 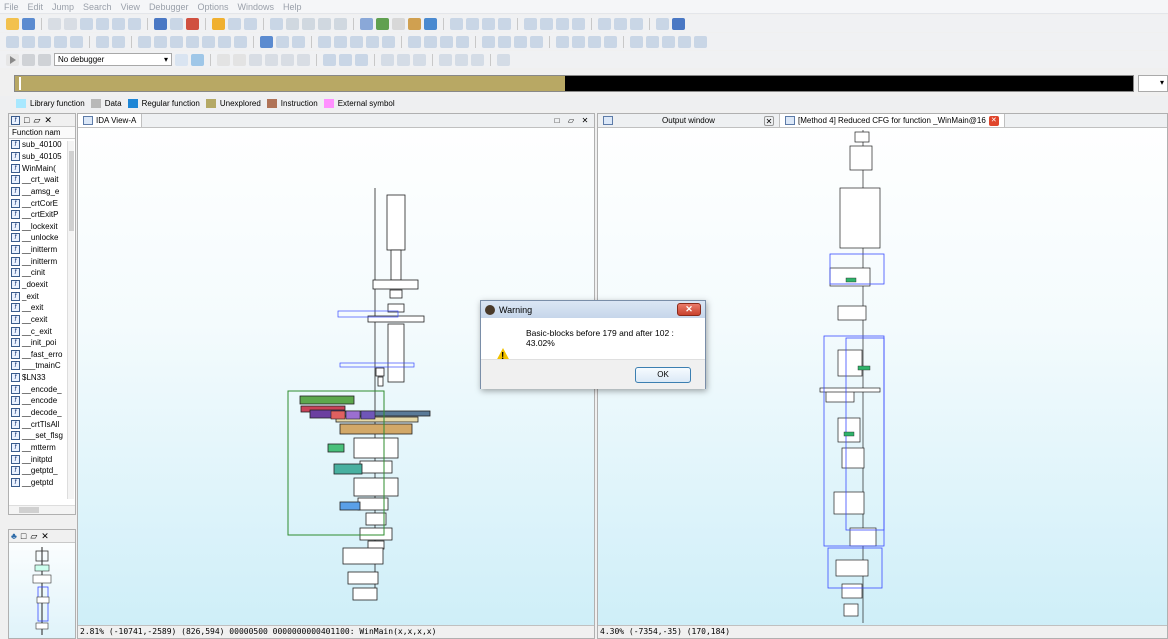 I want to click on function-list-item: f __crtCorE, so click(x=42, y=203).